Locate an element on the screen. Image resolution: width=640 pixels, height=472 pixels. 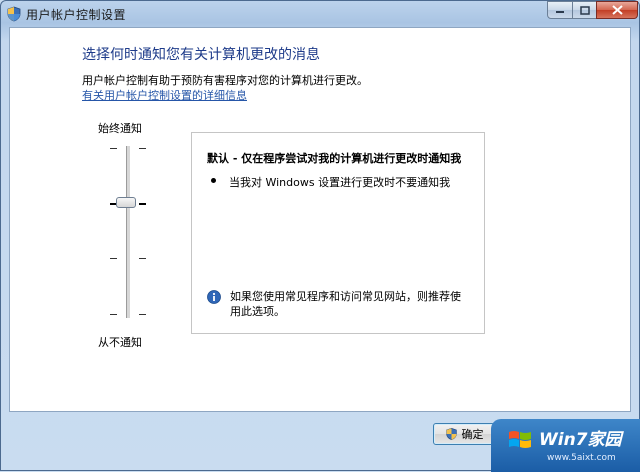
windows-flag-icon is located at coordinates (520, 439).